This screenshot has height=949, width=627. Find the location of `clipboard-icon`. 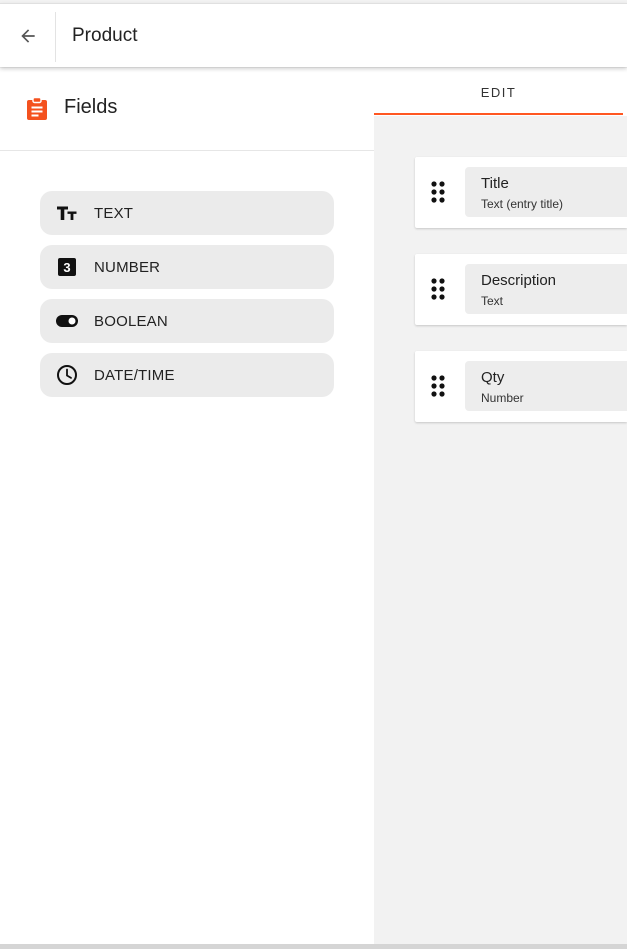

clipboard-icon is located at coordinates (37, 108).